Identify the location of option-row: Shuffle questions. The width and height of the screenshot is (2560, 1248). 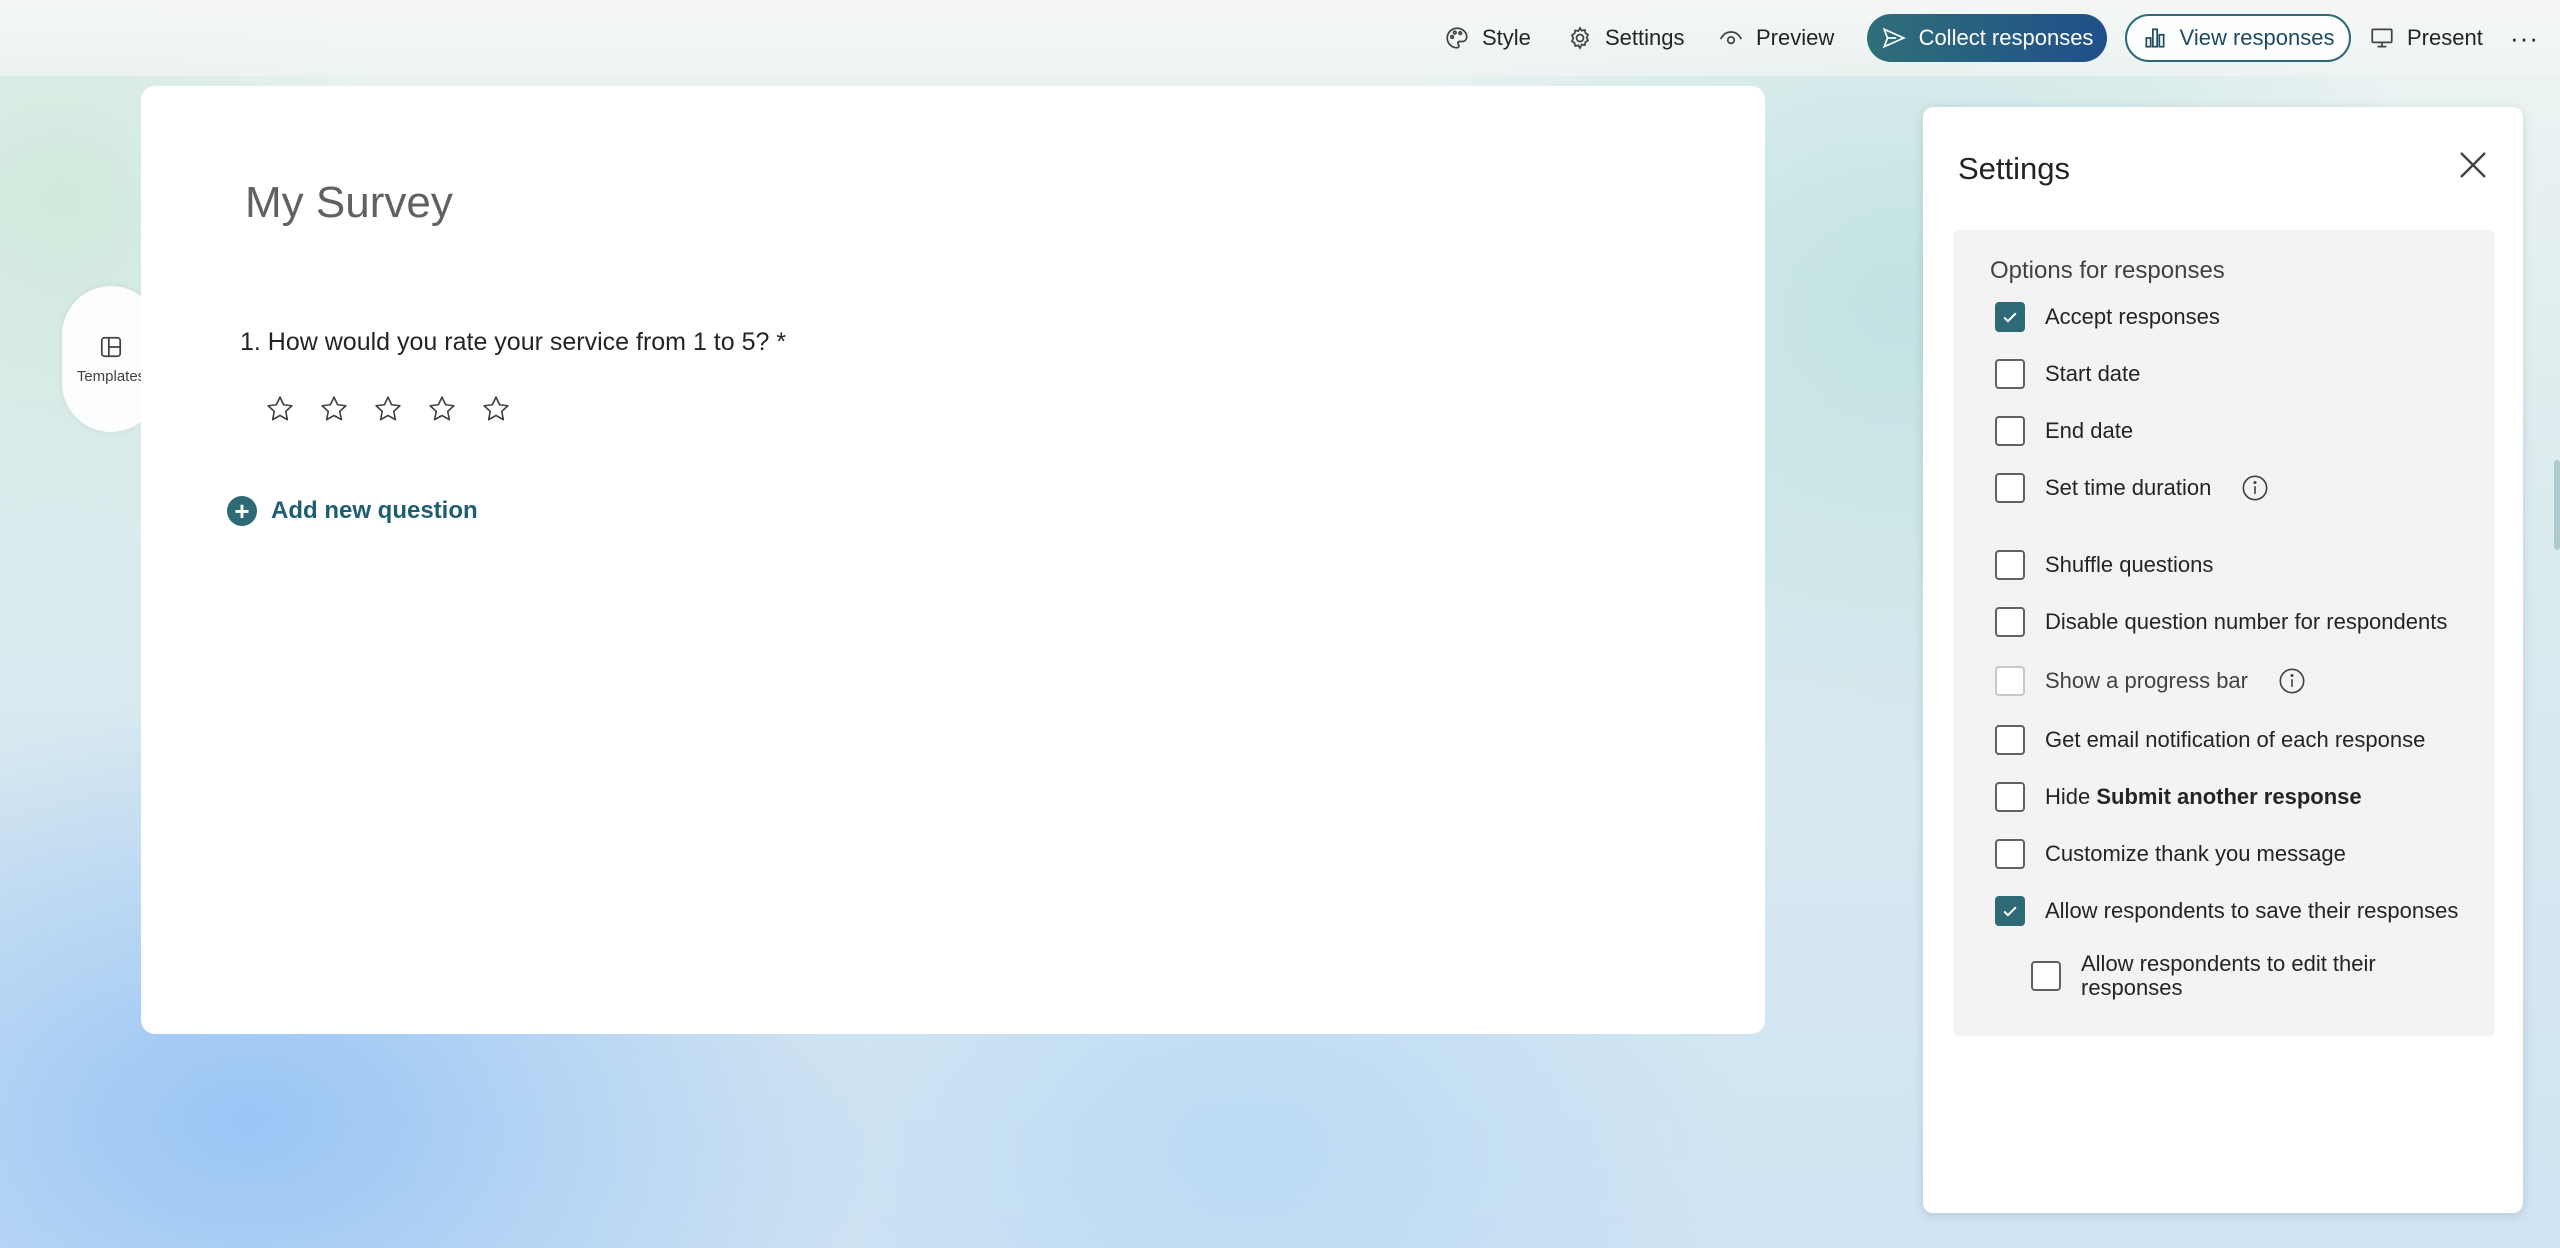
(2104, 565).